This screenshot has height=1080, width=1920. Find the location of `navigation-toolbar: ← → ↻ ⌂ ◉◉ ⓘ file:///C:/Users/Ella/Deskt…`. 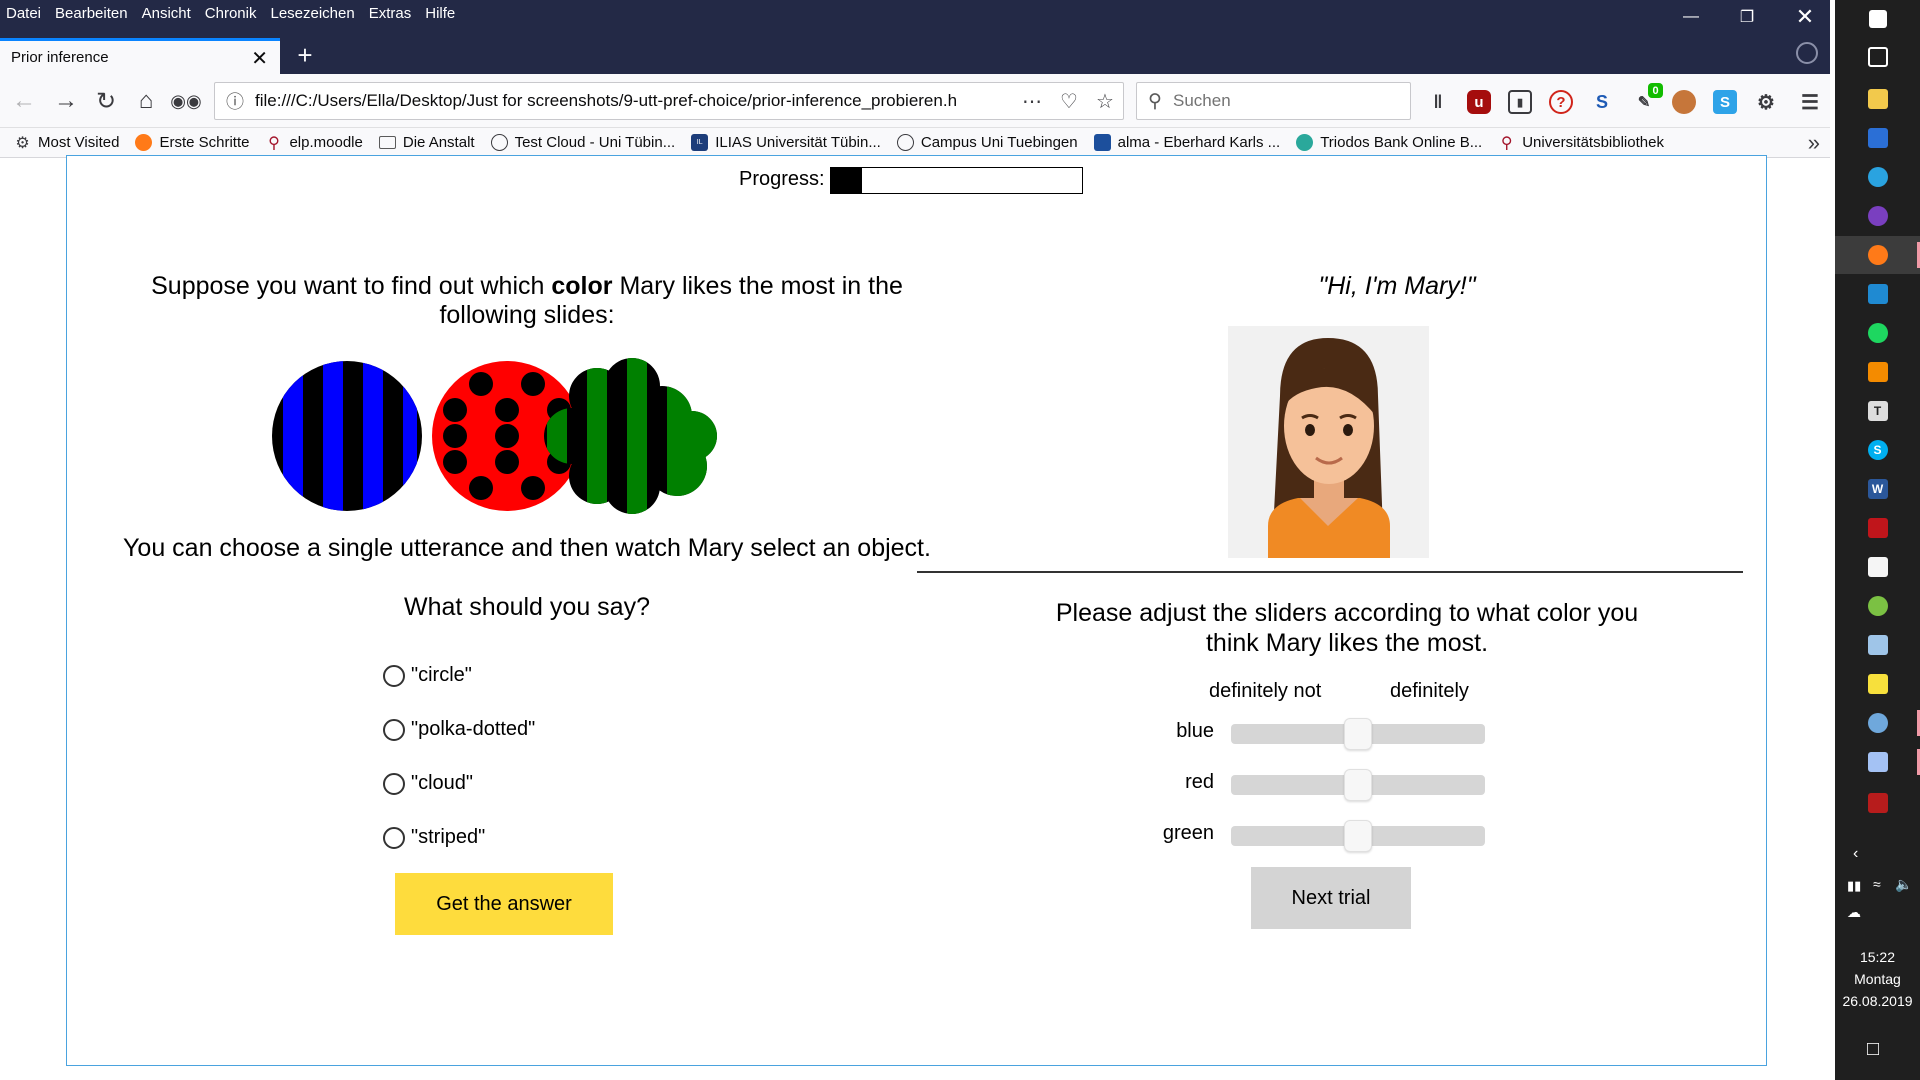

navigation-toolbar: ← → ↻ ⌂ ◉◉ ⓘ file:///C:/Users/Ella/Deskt… is located at coordinates (915, 101).